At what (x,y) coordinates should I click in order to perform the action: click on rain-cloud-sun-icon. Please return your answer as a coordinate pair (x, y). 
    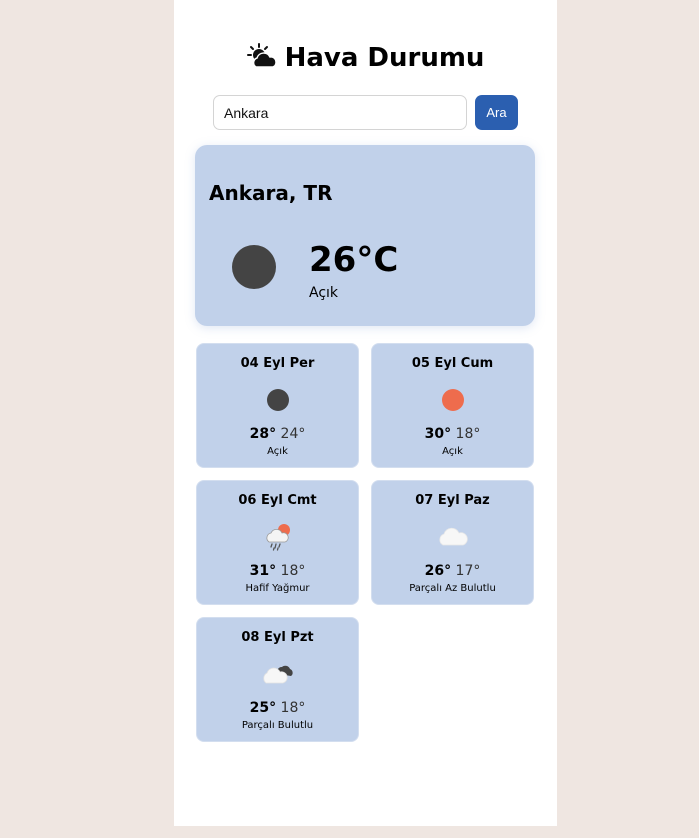
    Looking at the image, I should click on (278, 537).